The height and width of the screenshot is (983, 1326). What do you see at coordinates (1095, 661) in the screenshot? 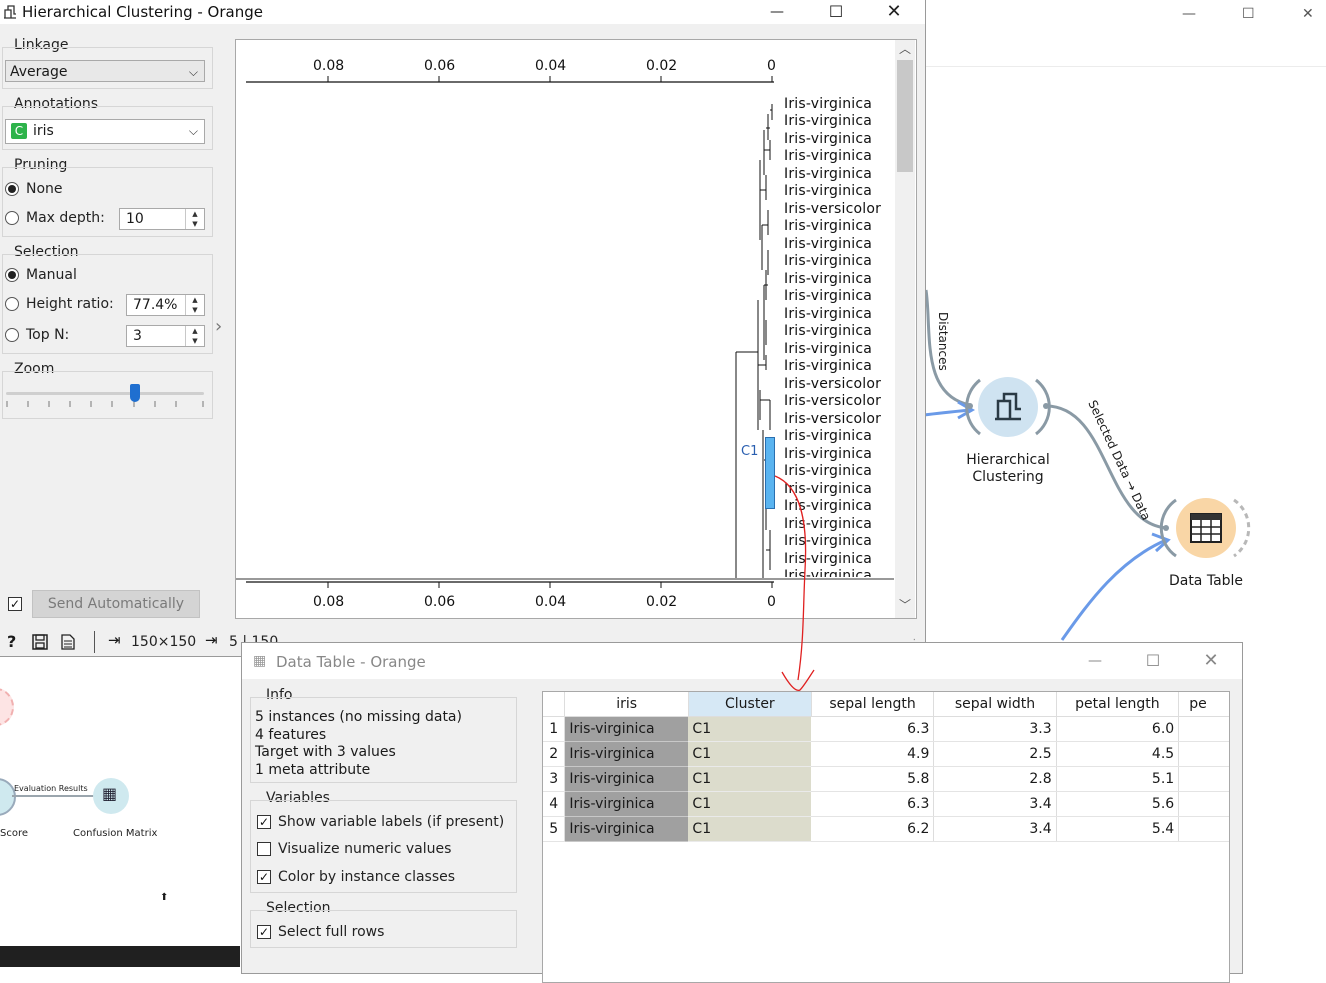
I see `dt-minimize-button: —` at bounding box center [1095, 661].